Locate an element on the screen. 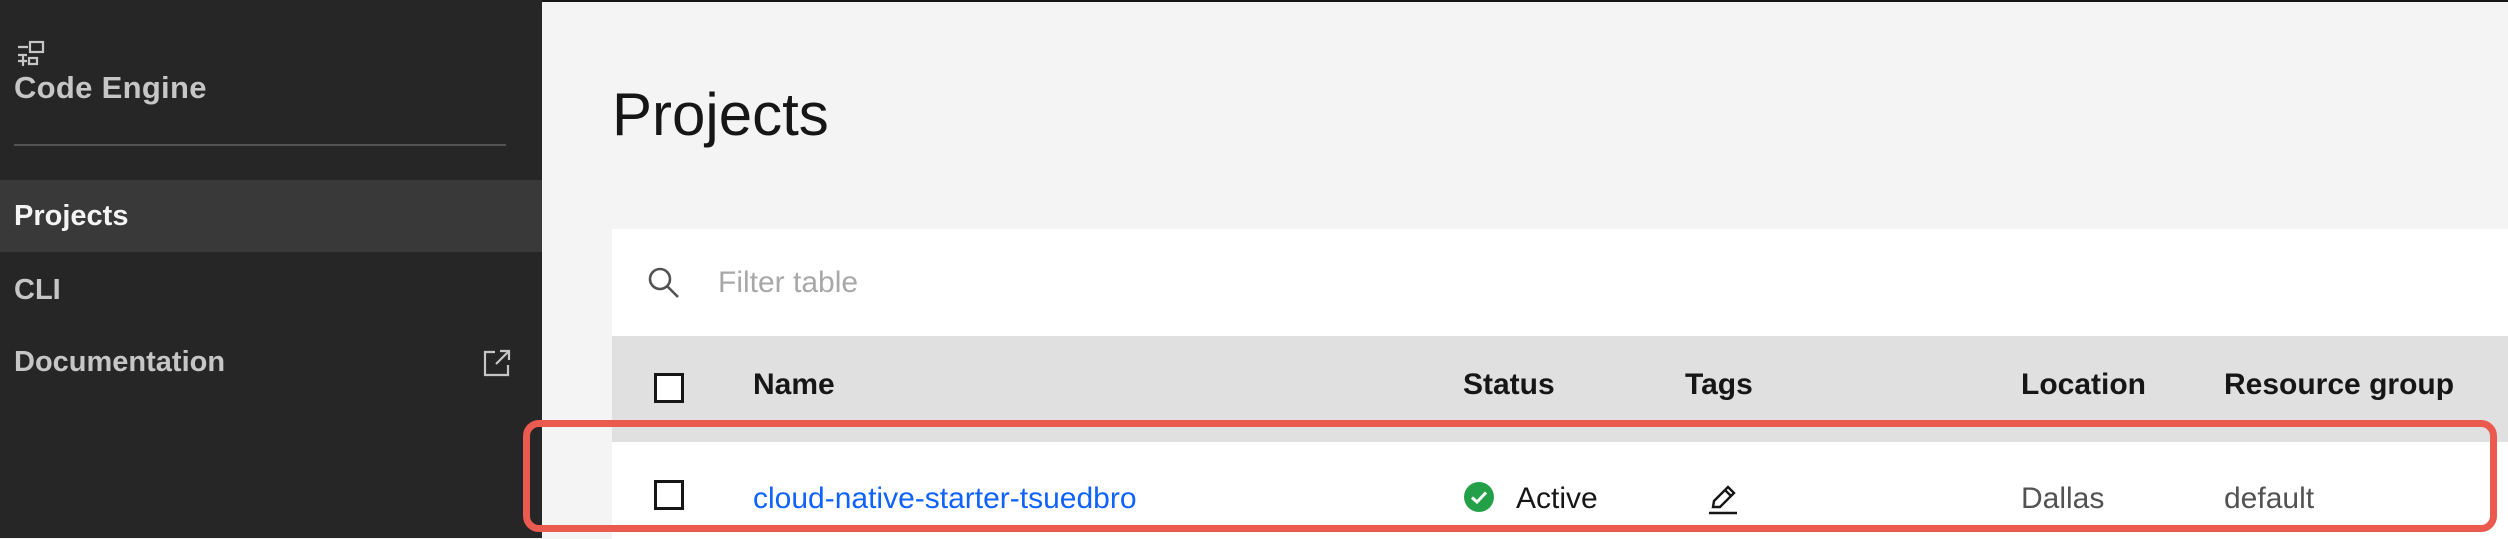 This screenshot has height=539, width=2508. edit-icon is located at coordinates (1723, 499).